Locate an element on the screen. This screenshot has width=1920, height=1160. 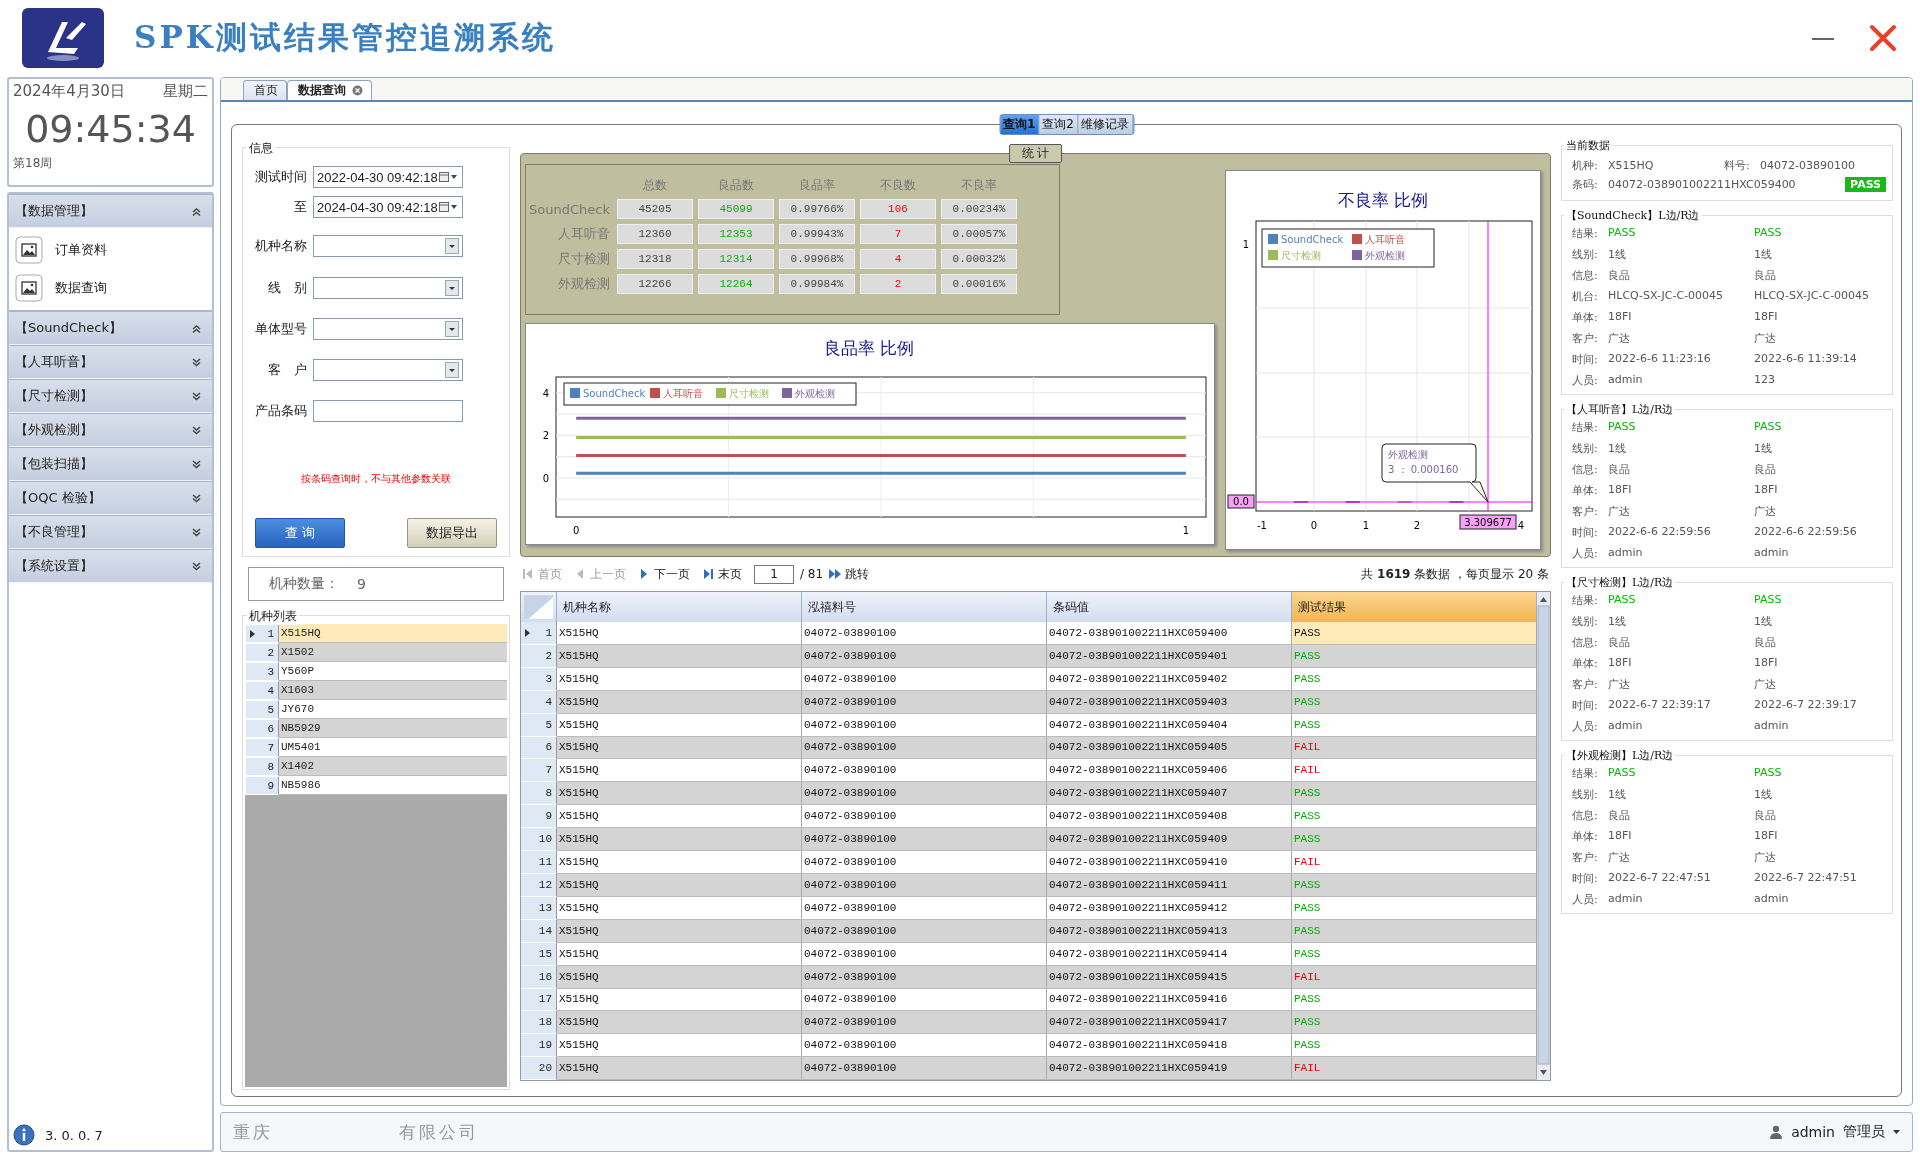
table-cell: 12360 is located at coordinates (655, 234).